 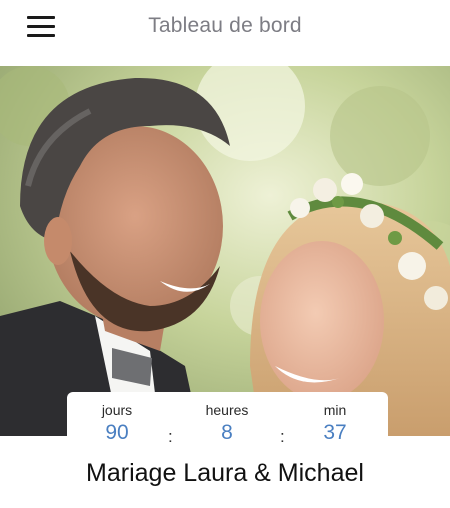 I want to click on hours-value: 8, so click(x=227, y=432).